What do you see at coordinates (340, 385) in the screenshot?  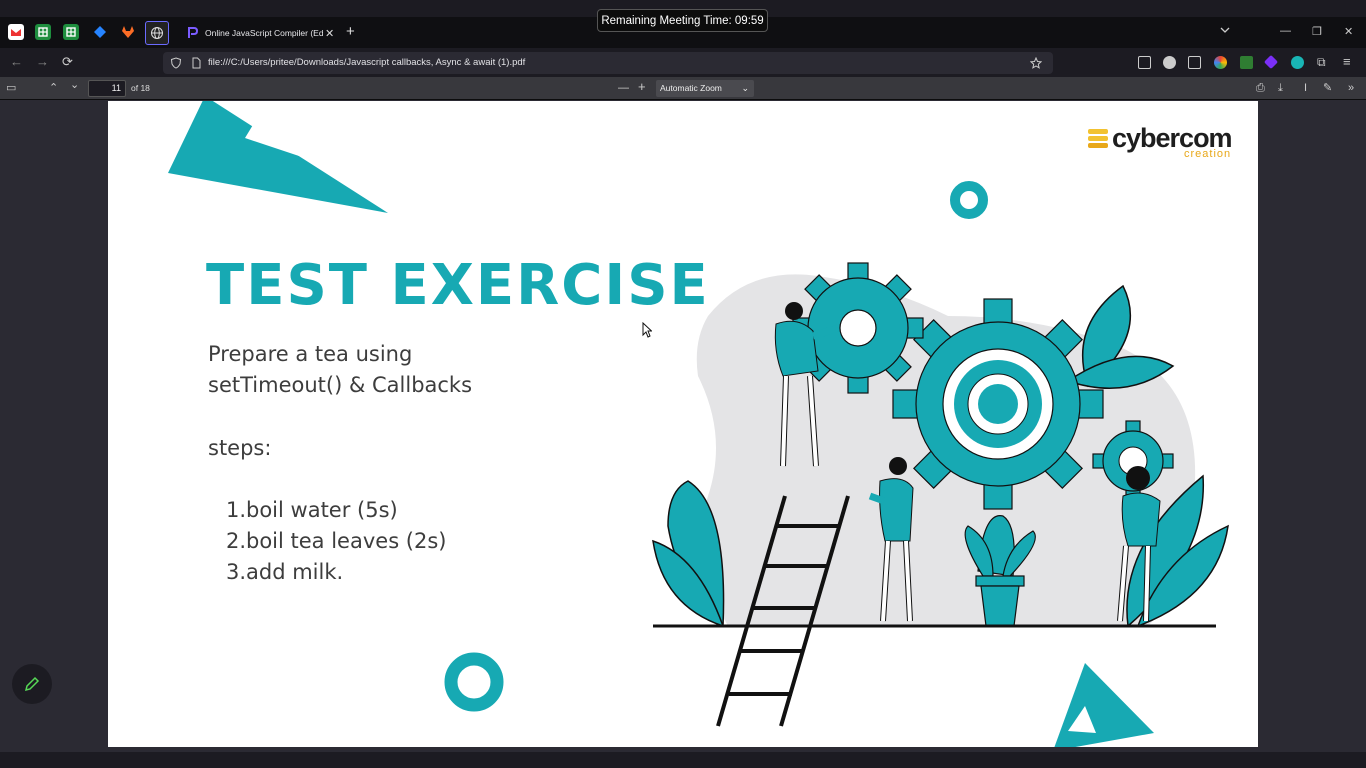 I see `prompt-line-2: setTimeout() & Callbacks` at bounding box center [340, 385].